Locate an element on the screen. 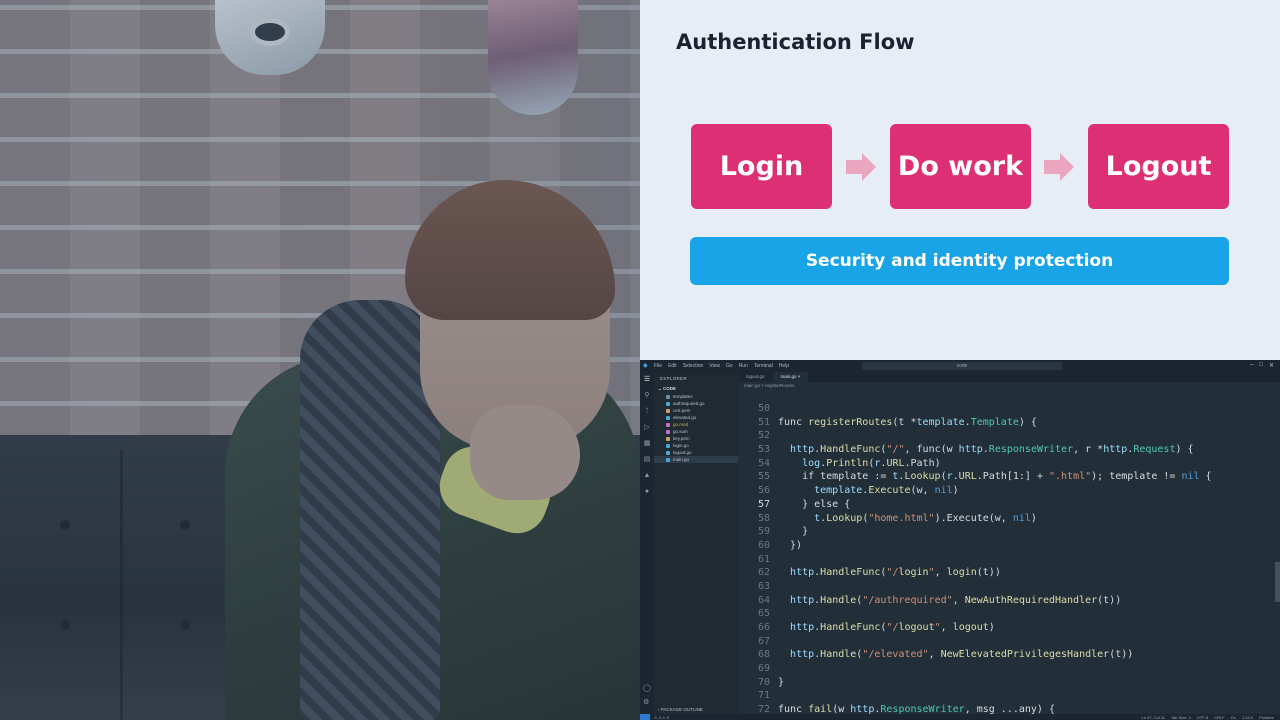 The height and width of the screenshot is (720, 1280). file-tree-item: go.sum is located at coordinates (696, 431).